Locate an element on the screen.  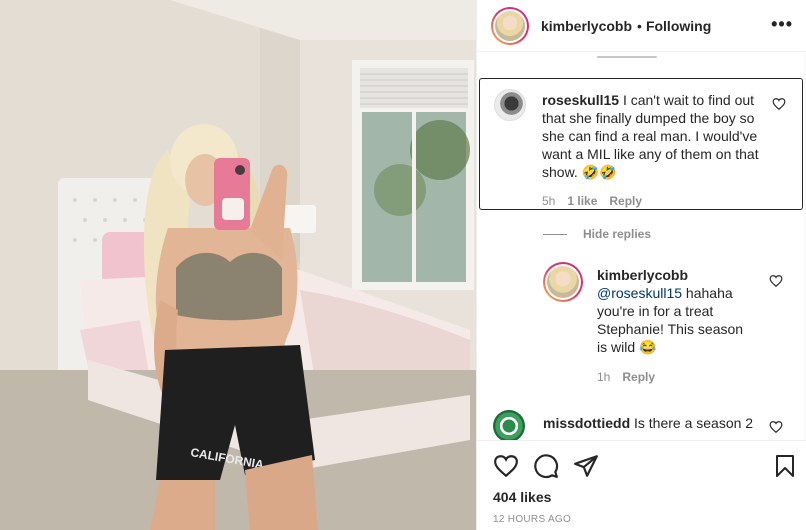
author-username: kimberlycobb is located at coordinates (586, 26).